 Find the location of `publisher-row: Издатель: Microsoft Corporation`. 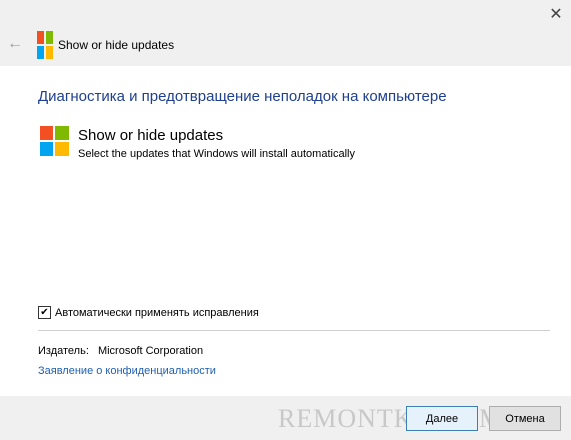

publisher-row: Издатель: Microsoft Corporation is located at coordinates (120, 351).